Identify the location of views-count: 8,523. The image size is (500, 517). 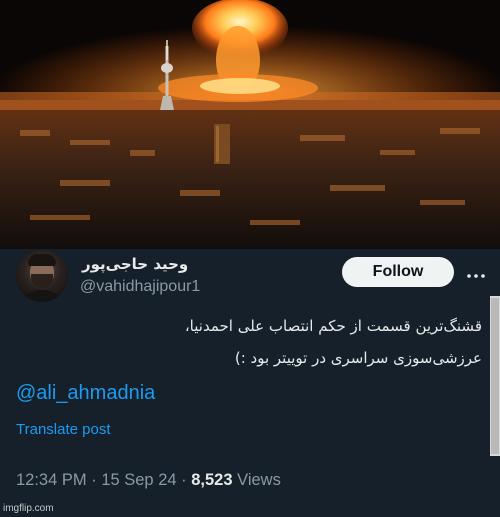
(212, 480).